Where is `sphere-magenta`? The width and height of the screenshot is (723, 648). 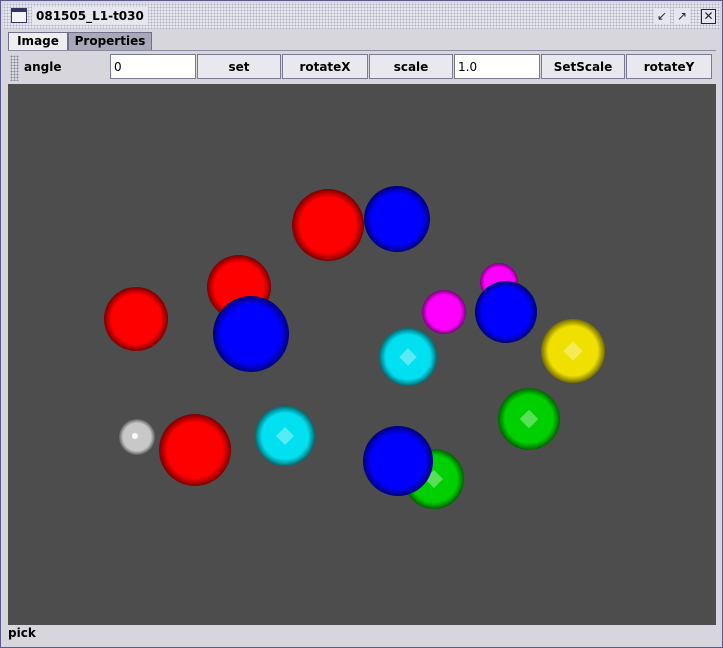
sphere-magenta is located at coordinates (444, 312).